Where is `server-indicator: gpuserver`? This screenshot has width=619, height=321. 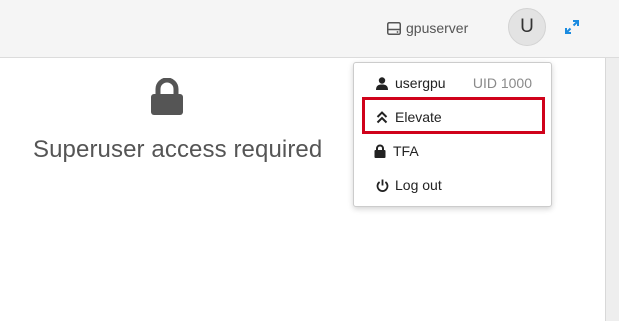 server-indicator: gpuserver is located at coordinates (427, 28).